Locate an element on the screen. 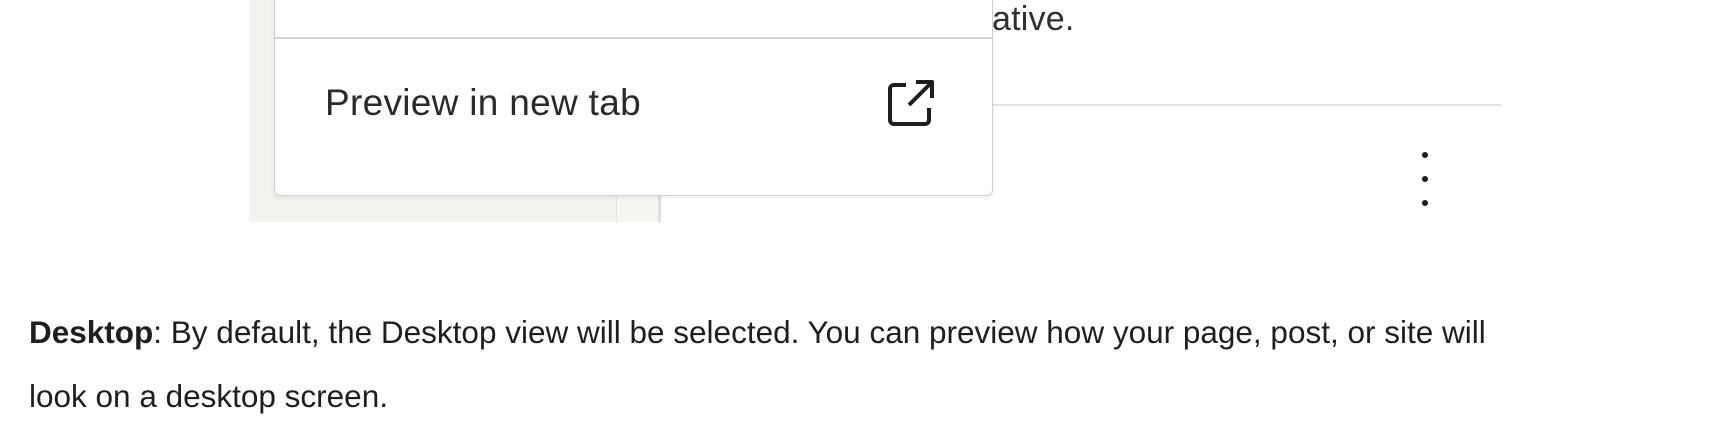 The image size is (1716, 438). description-line-2: look on a desktop screen. is located at coordinates (208, 396).